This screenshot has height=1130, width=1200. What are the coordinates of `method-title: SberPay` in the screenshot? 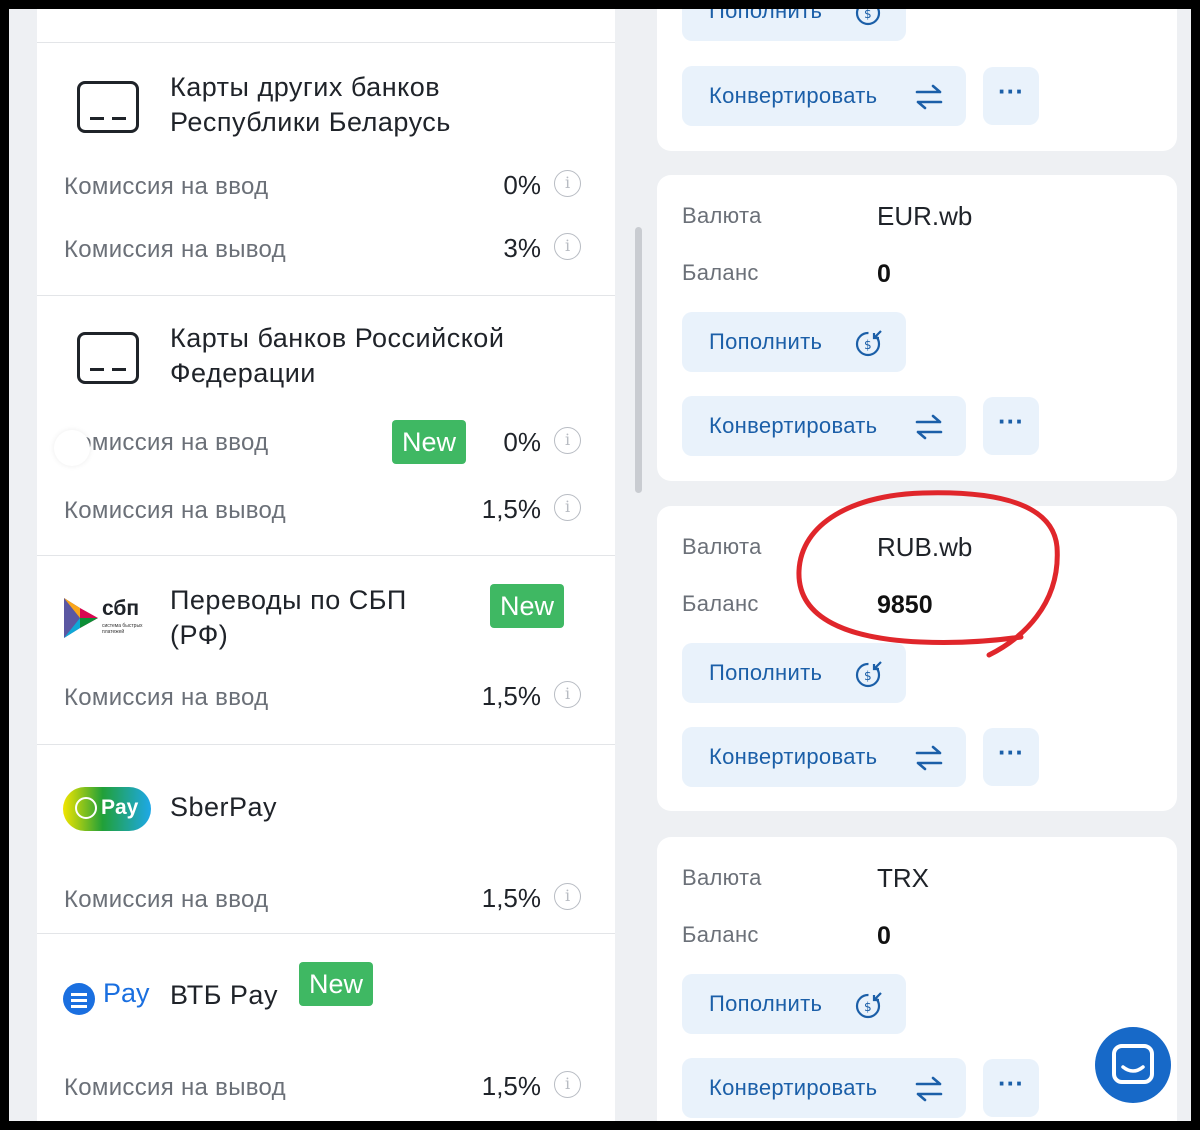 It's located at (224, 807).